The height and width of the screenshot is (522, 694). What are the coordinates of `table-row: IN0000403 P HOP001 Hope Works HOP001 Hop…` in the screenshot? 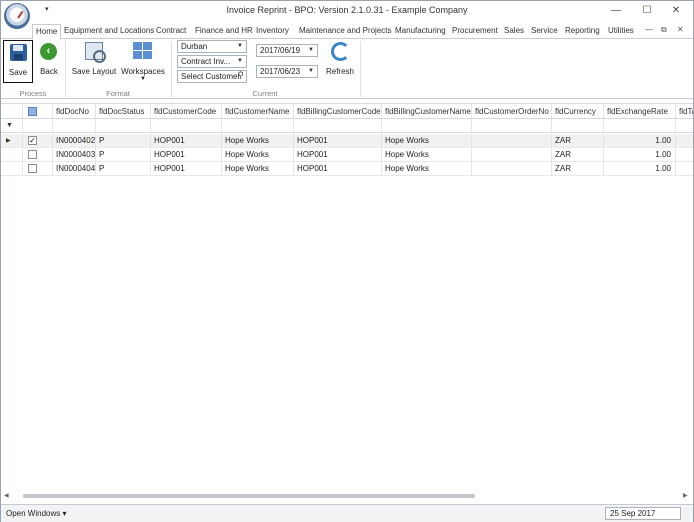 It's located at (347, 155).